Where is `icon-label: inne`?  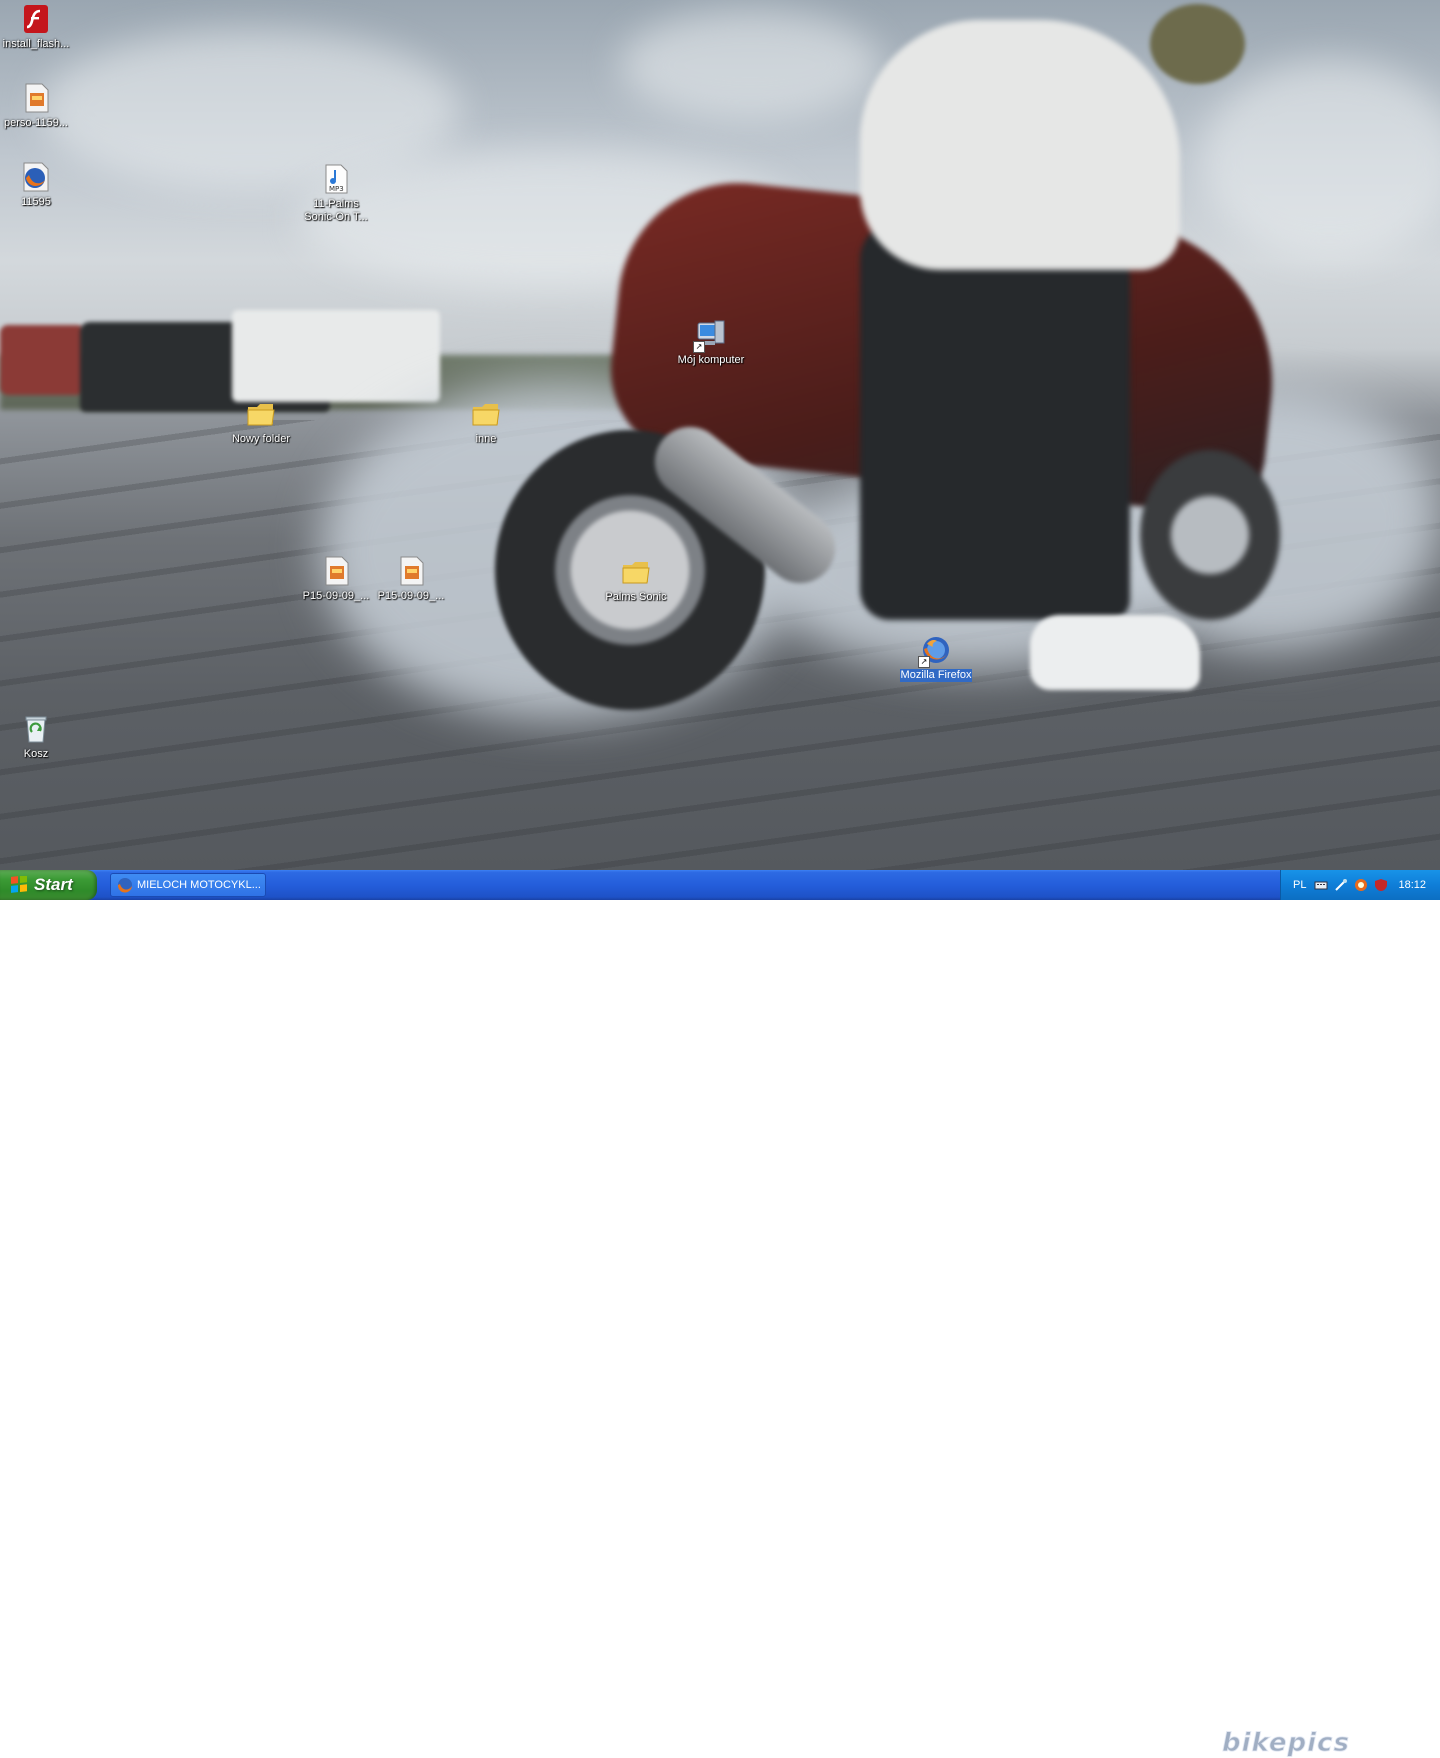 icon-label: inne is located at coordinates (486, 439).